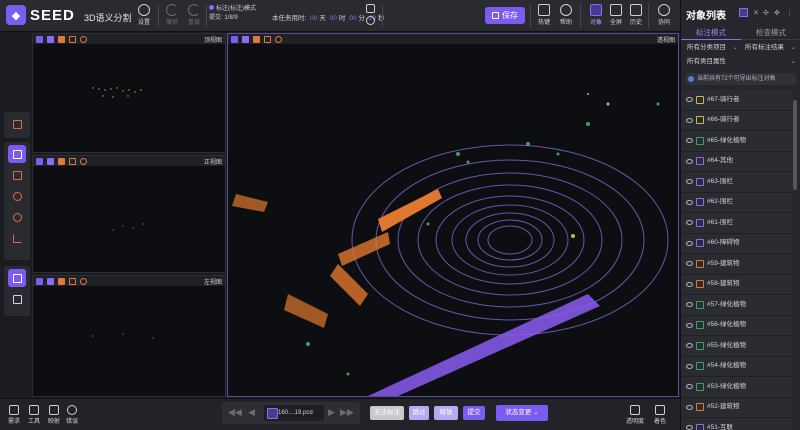  What do you see at coordinates (737, 325) in the screenshot?
I see `object-list-item: #56-绿化植物` at bounding box center [737, 325].